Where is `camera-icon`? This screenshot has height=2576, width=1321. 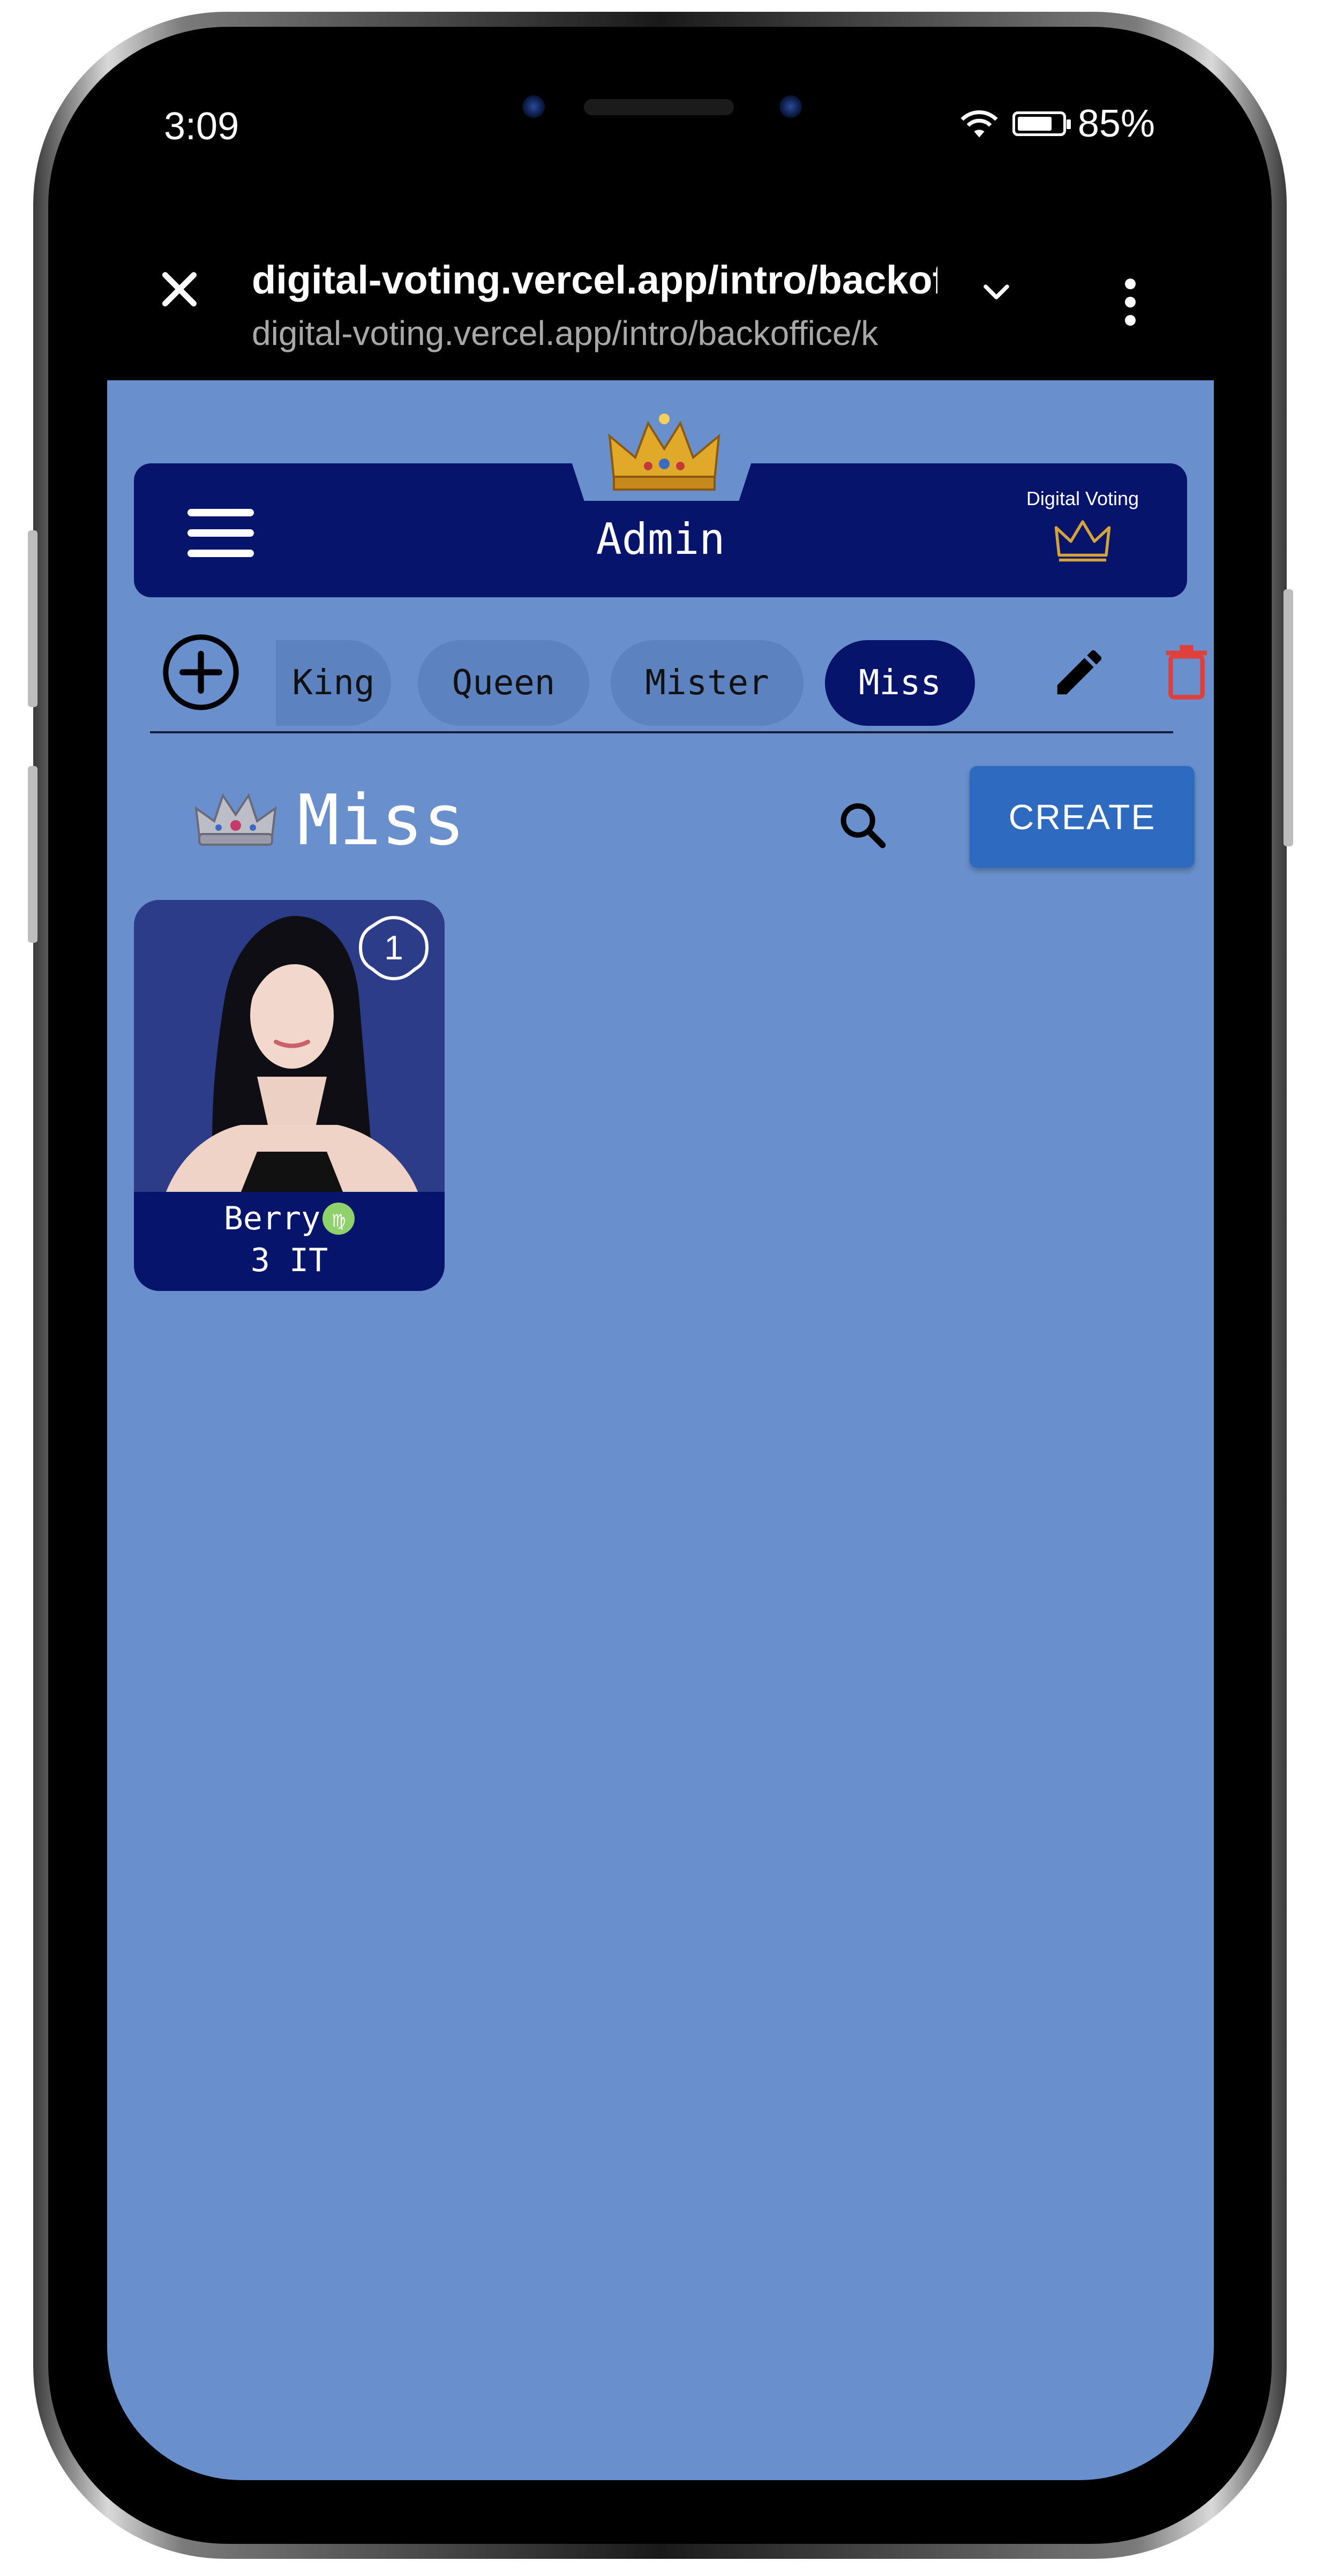
camera-icon is located at coordinates (533, 106).